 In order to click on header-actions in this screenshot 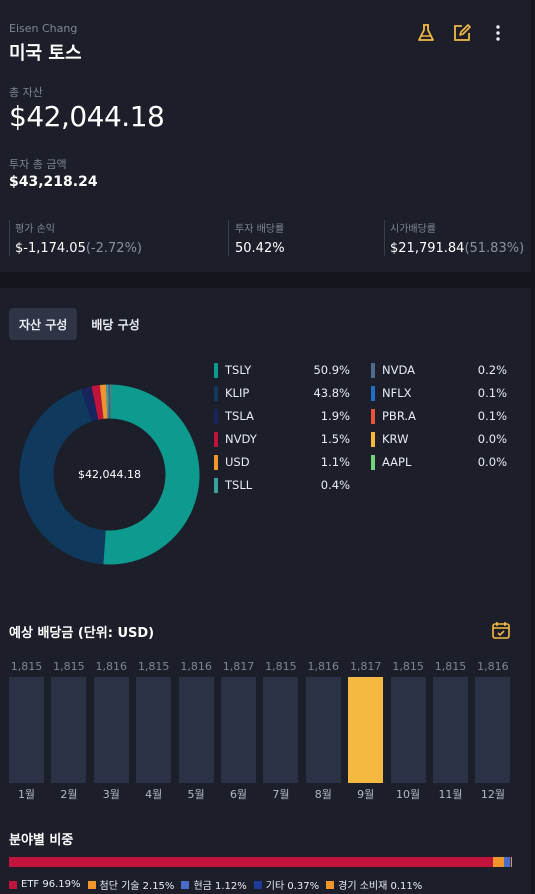, I will do `click(462, 33)`.